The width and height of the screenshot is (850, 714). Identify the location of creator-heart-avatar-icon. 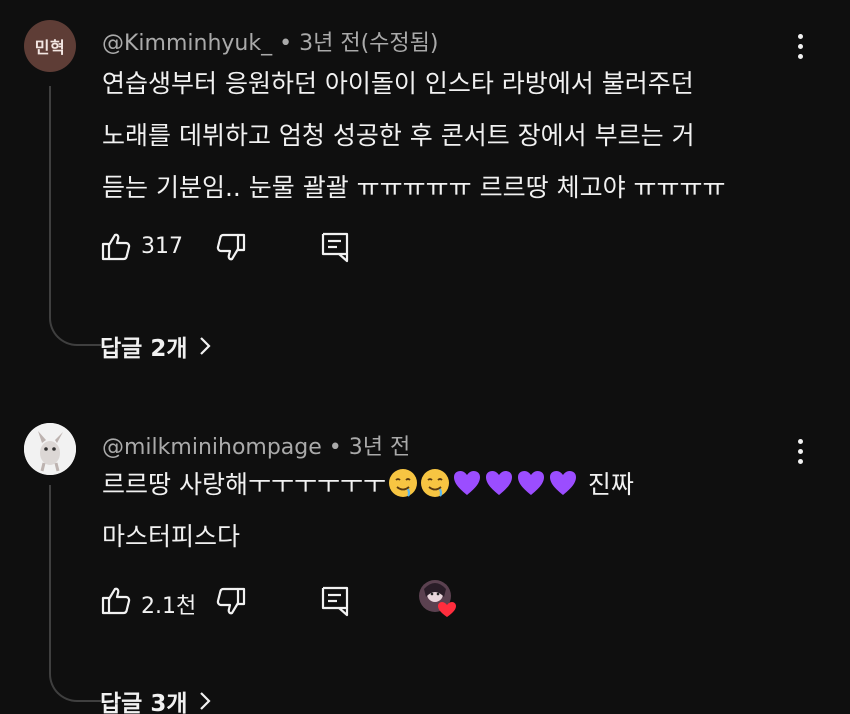
(437, 598).